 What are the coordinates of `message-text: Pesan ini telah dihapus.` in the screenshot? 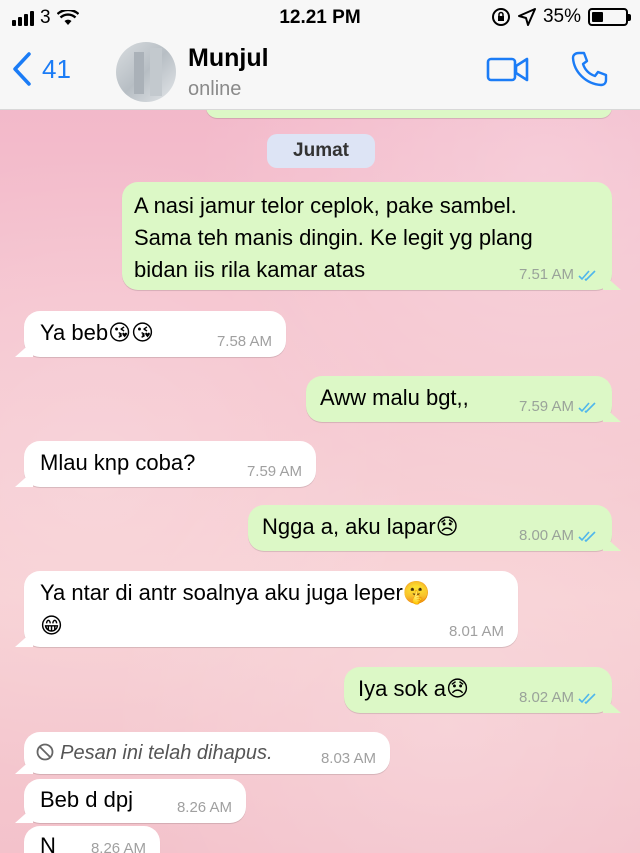 It's located at (166, 753).